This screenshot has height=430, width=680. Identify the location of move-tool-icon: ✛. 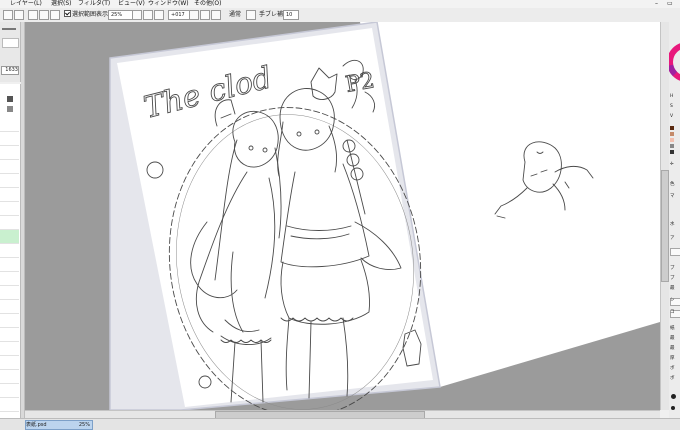
(672, 165).